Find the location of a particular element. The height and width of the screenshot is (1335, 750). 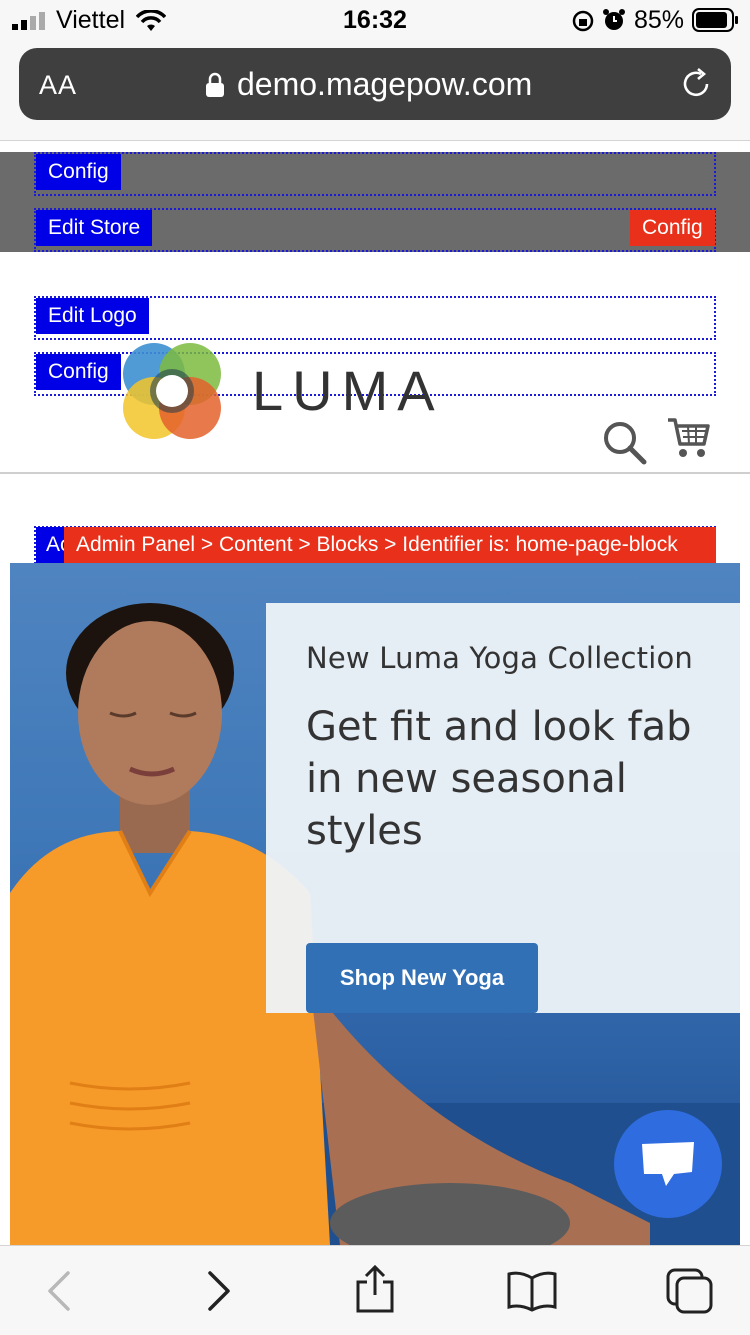

chat-icon is located at coordinates (668, 1164).